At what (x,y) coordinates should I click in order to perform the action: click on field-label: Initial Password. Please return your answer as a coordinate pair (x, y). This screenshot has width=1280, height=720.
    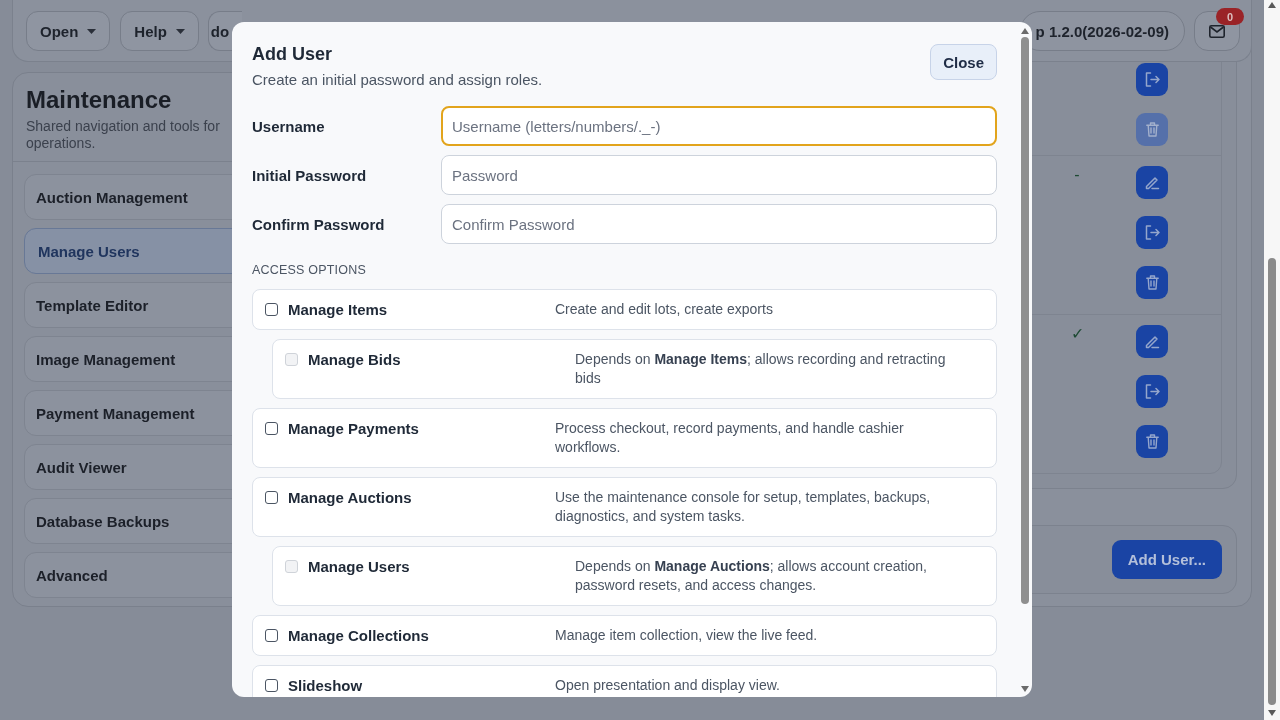
    Looking at the image, I should click on (310, 175).